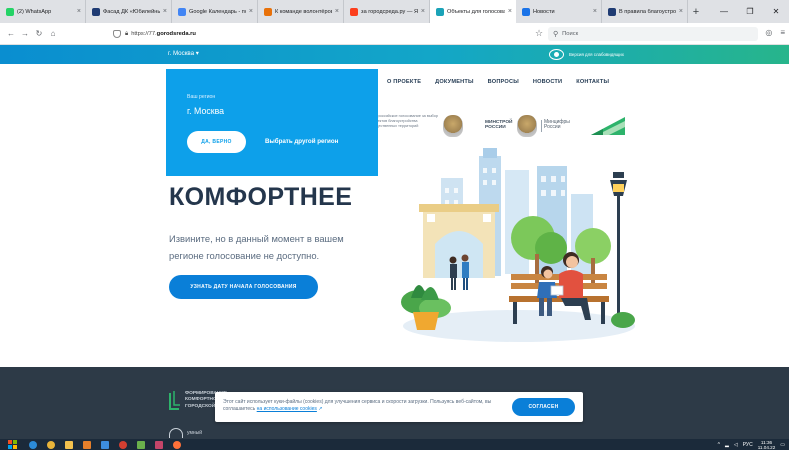  I want to click on toolbar-right: ◎ ≡, so click(775, 32).